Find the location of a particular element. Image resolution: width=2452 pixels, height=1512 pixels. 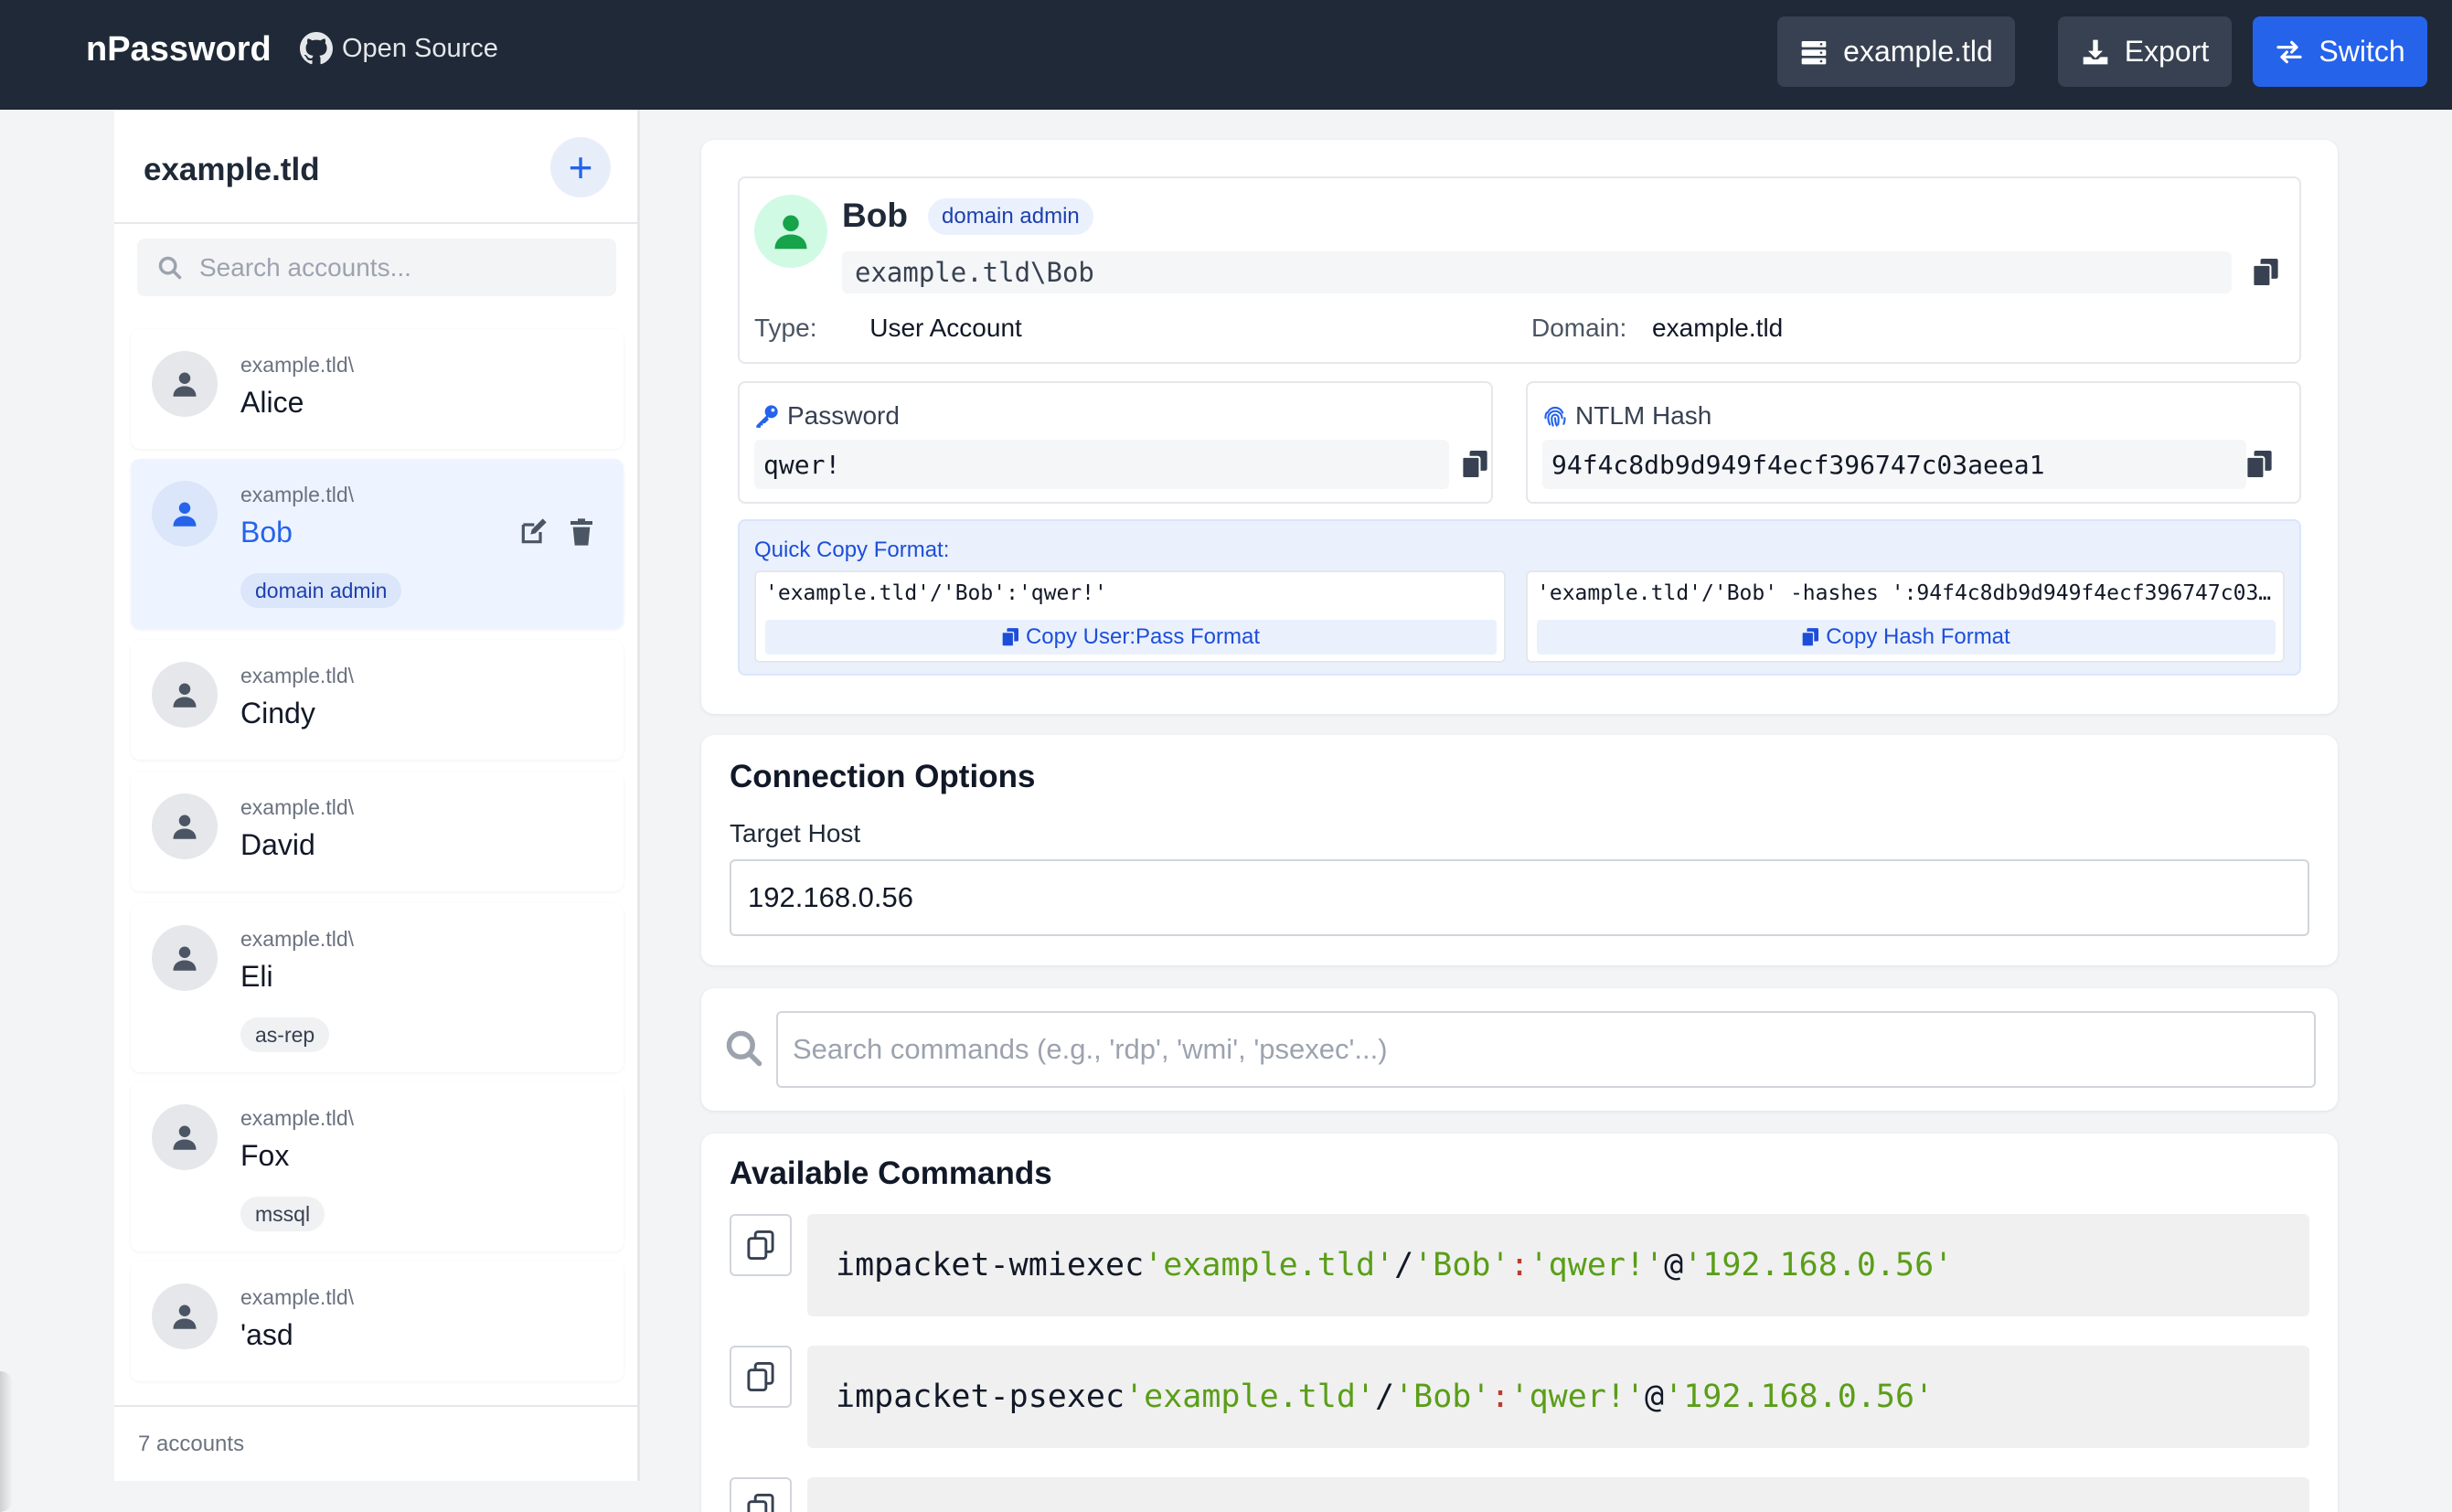

account-name: Alice is located at coordinates (272, 402).